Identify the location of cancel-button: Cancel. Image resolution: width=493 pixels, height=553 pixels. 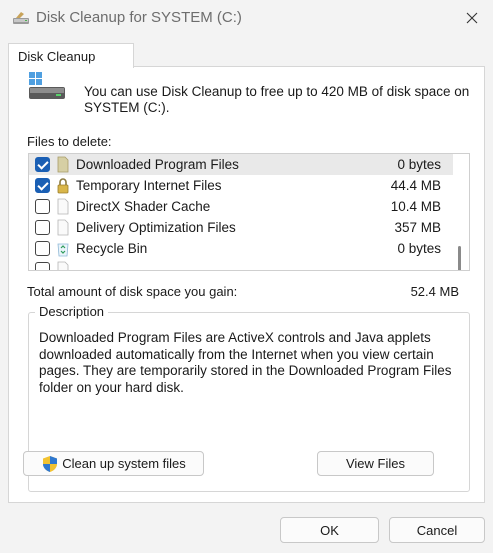
(437, 530).